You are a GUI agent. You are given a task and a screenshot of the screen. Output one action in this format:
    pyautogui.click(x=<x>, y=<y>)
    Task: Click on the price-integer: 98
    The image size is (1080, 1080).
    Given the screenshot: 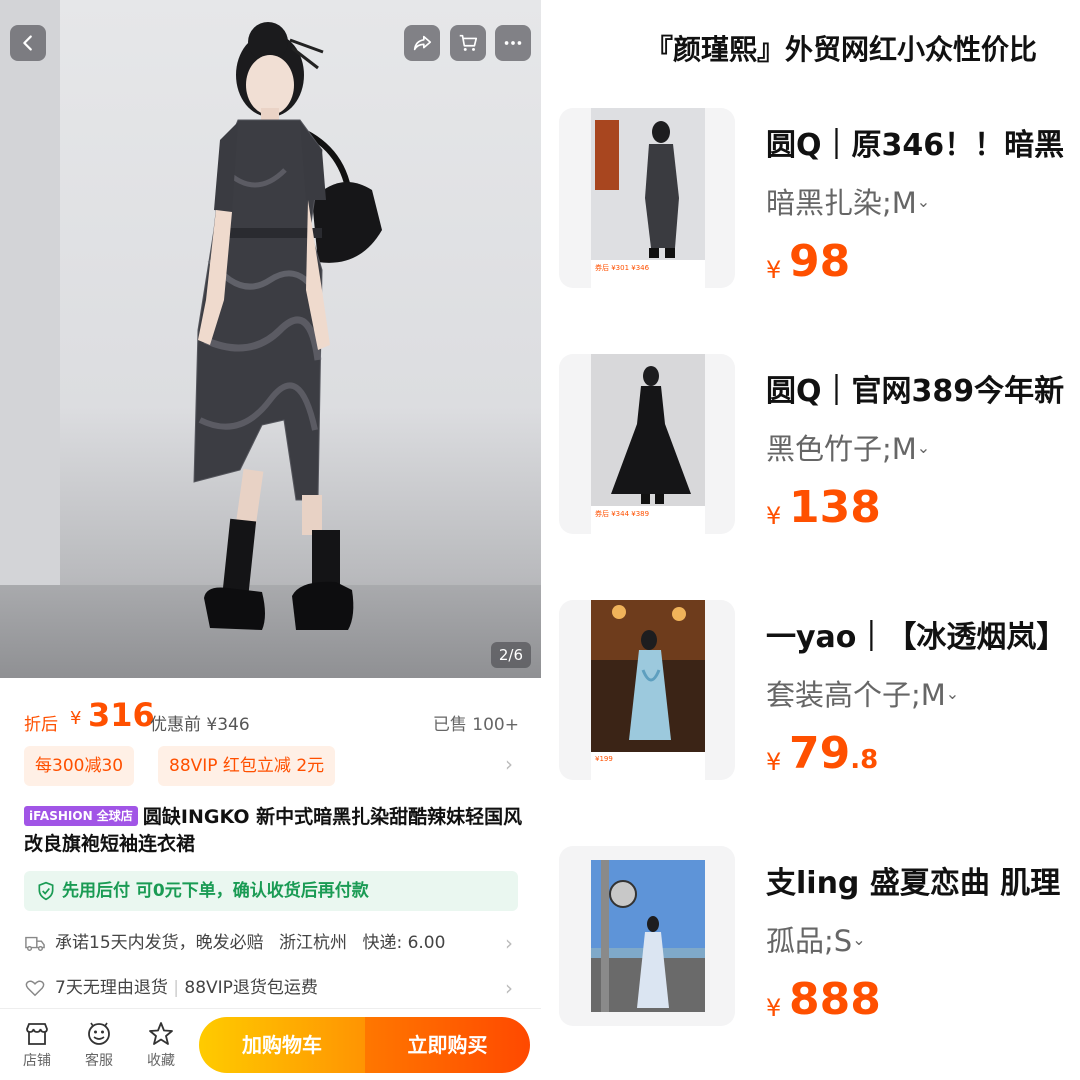 What is the action you would take?
    pyautogui.click(x=820, y=261)
    